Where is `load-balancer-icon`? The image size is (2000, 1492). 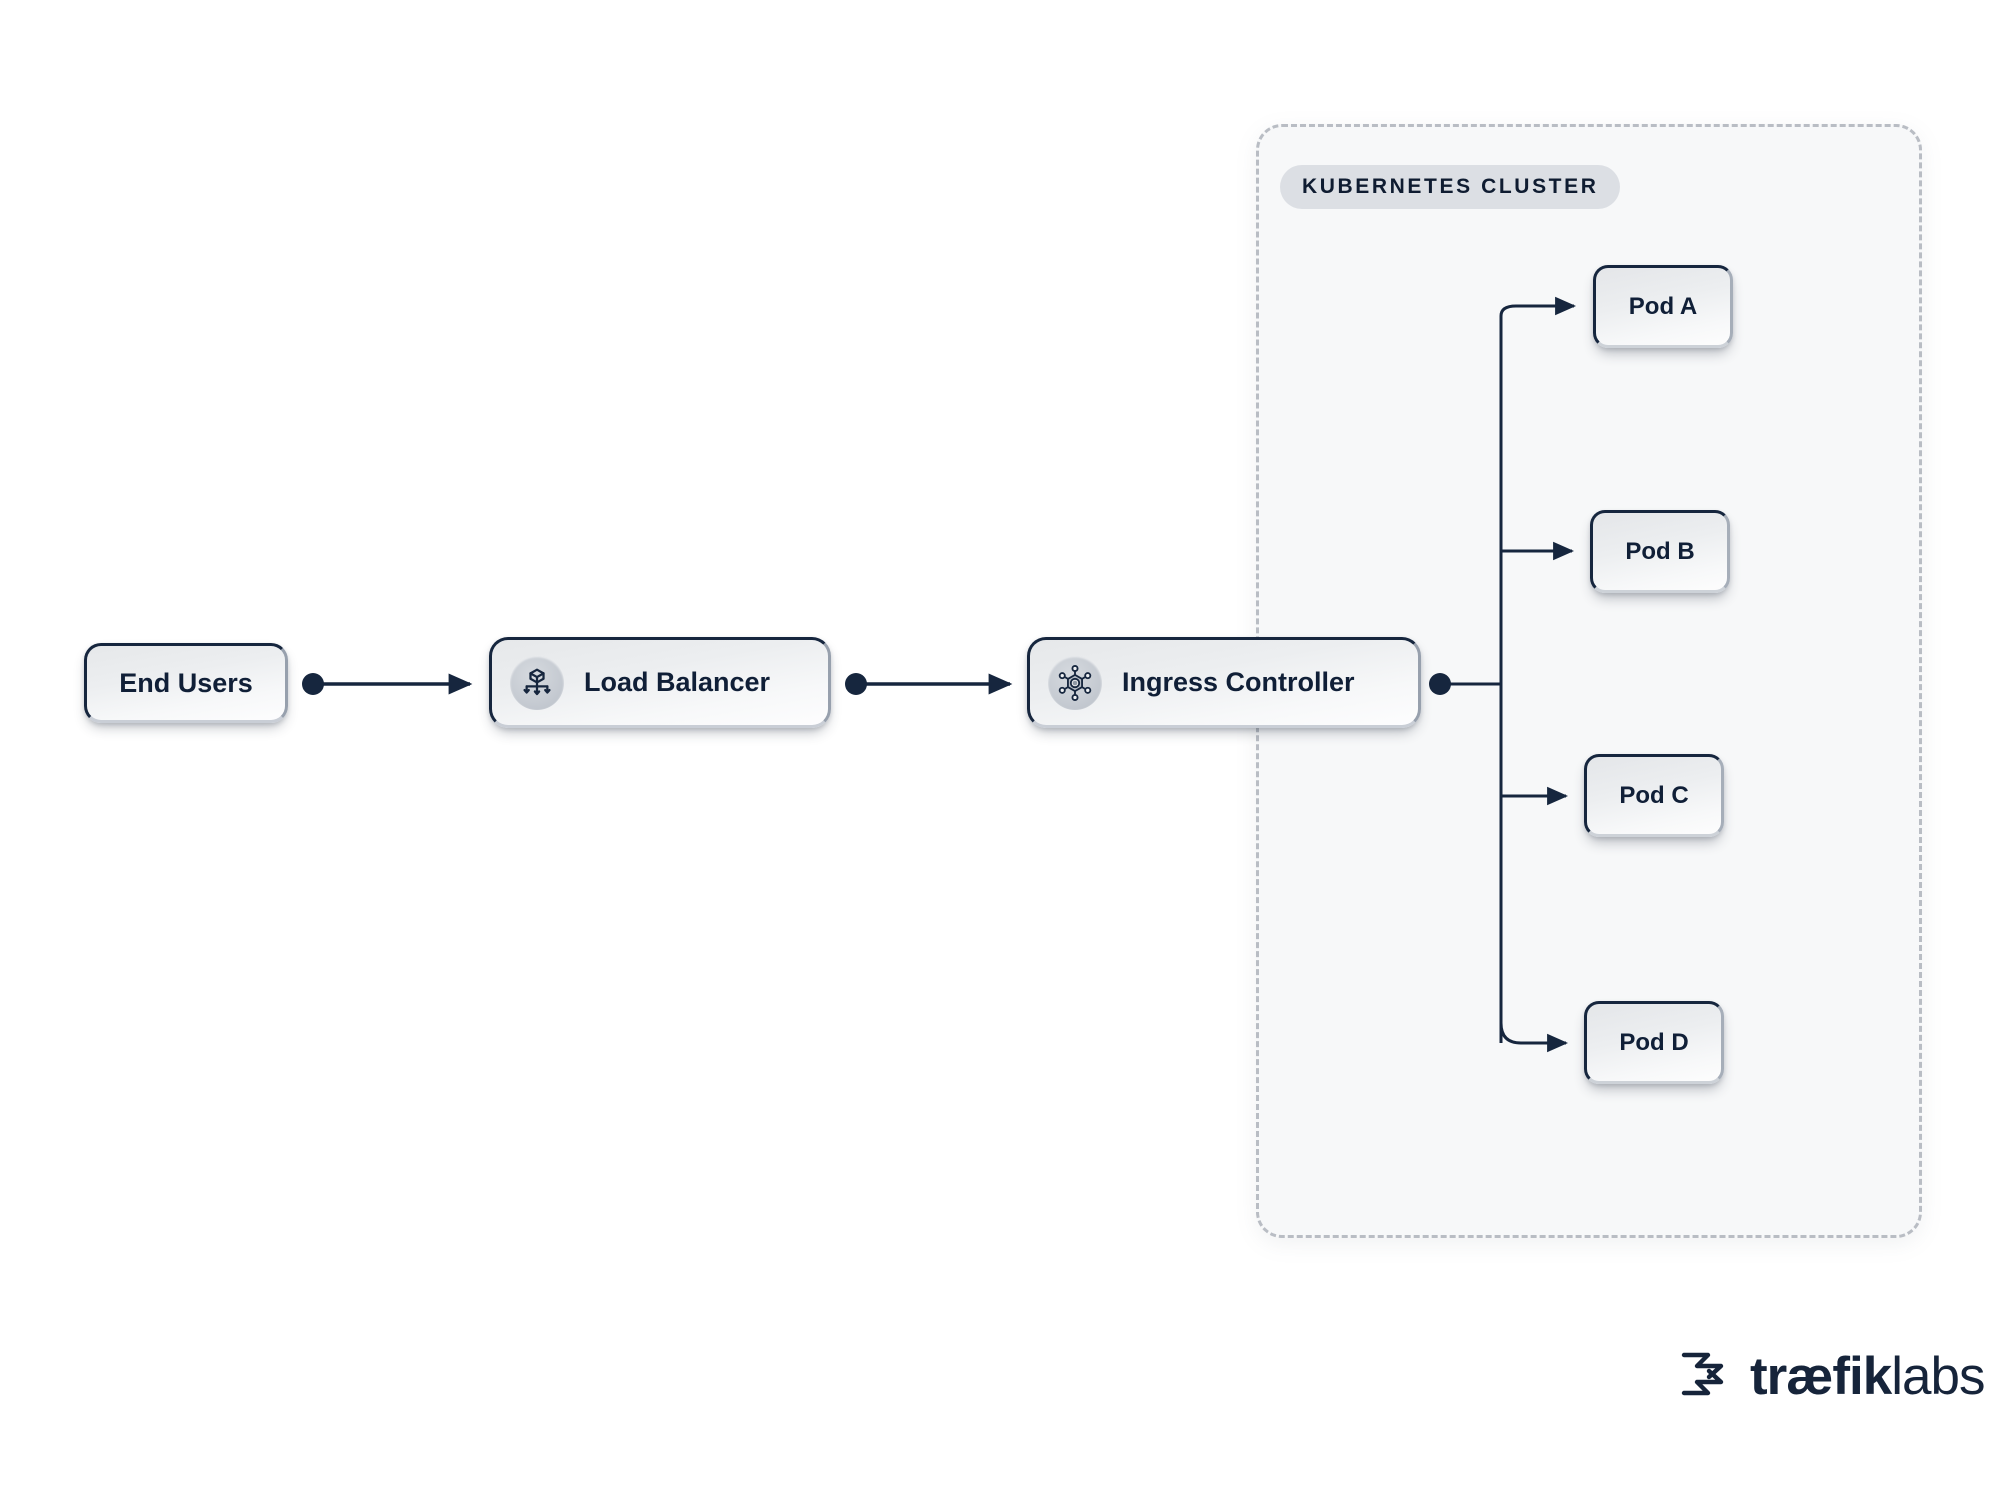 load-balancer-icon is located at coordinates (537, 682).